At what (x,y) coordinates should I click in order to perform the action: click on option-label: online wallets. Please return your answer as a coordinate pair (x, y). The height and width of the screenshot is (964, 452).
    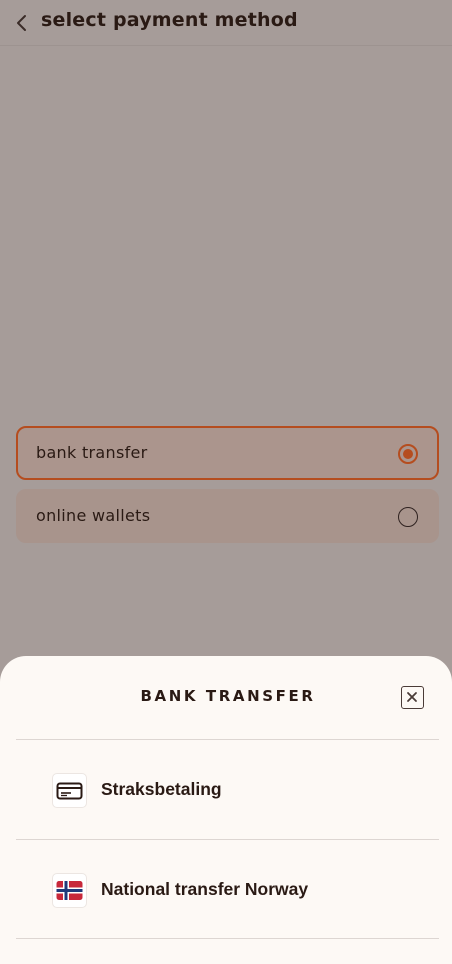
    Looking at the image, I should click on (93, 515).